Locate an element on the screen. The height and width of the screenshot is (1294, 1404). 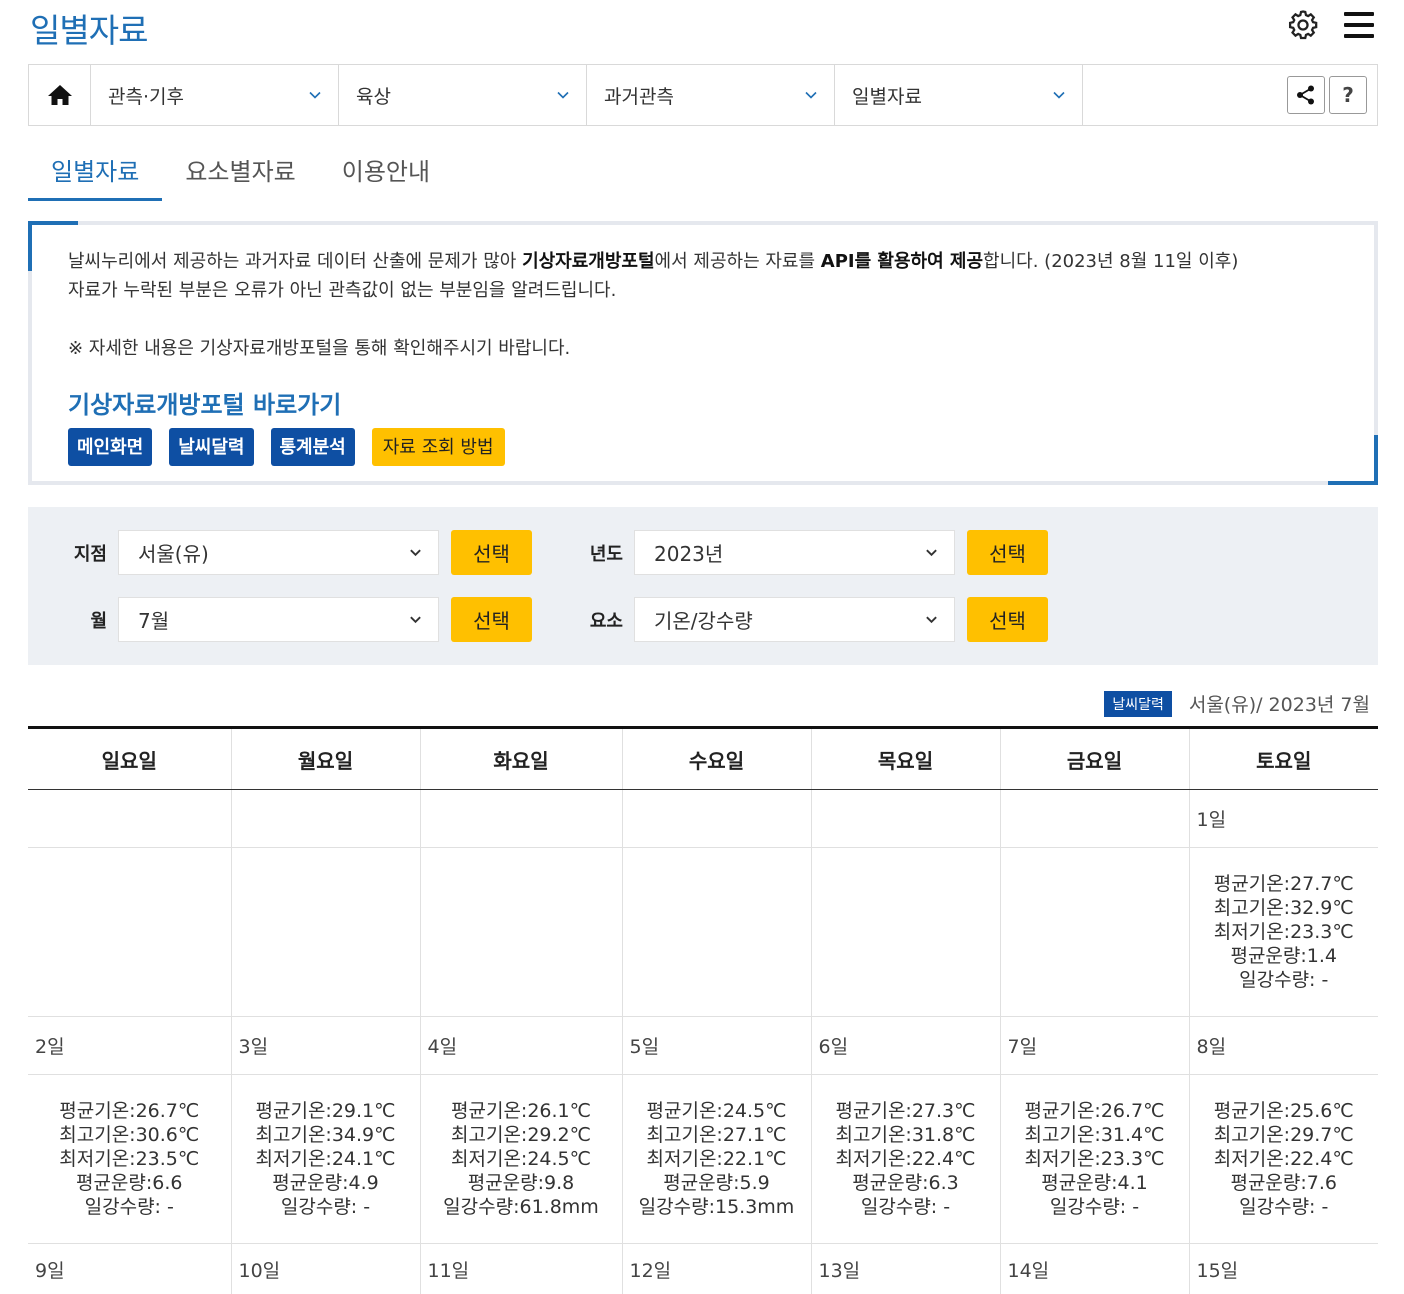
weather-stat-line: 평균운량:5.9 is located at coordinates (716, 1183).